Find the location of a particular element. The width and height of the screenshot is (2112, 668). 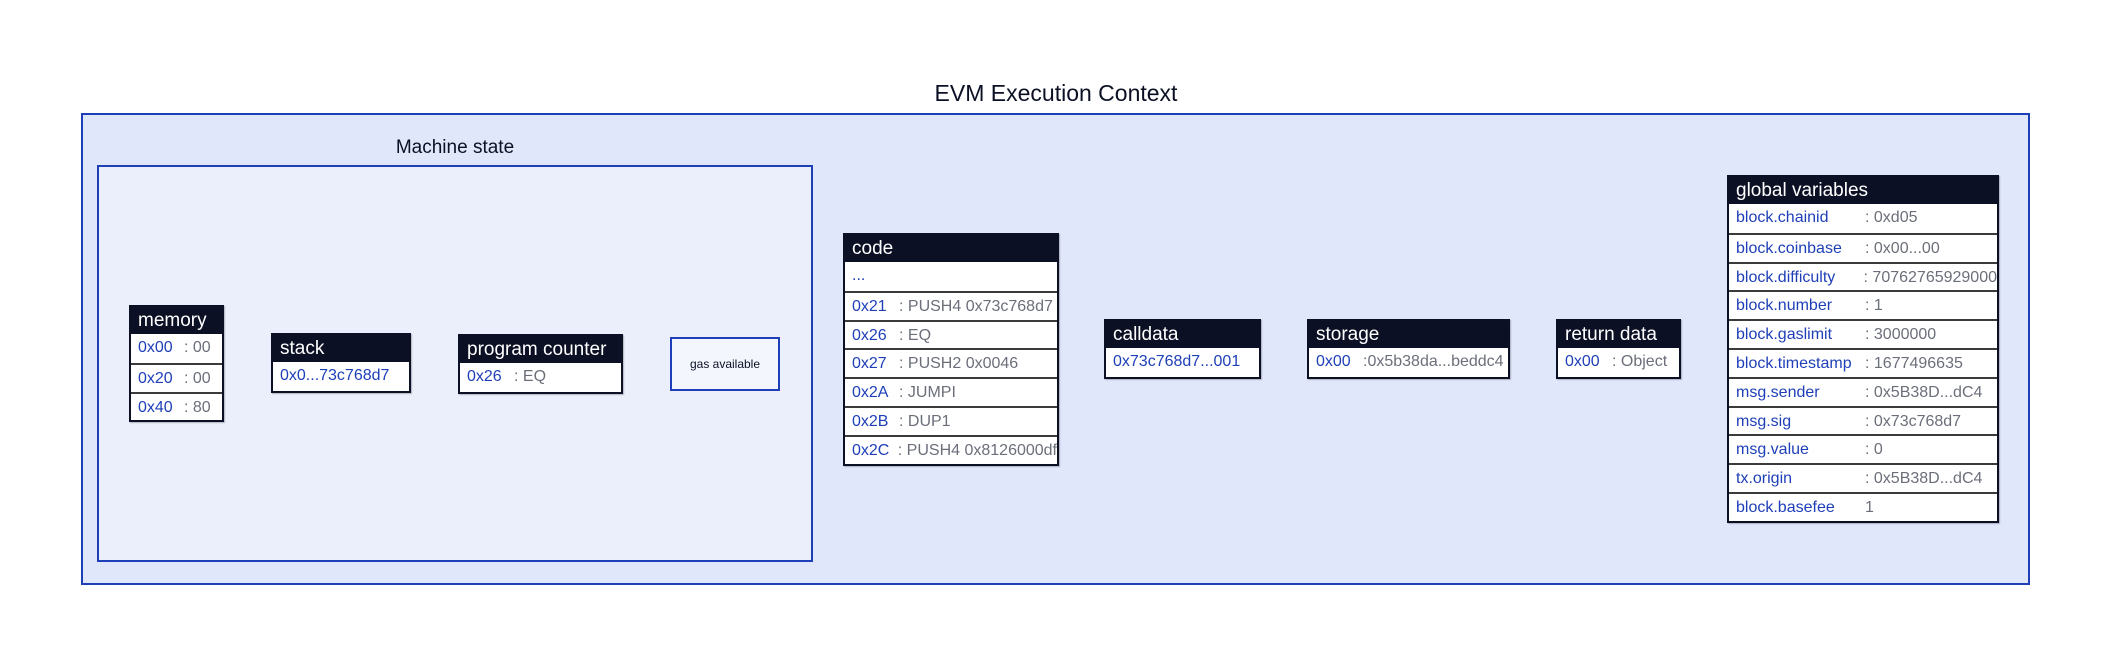

return-data-header: return data is located at coordinates (1618, 334).